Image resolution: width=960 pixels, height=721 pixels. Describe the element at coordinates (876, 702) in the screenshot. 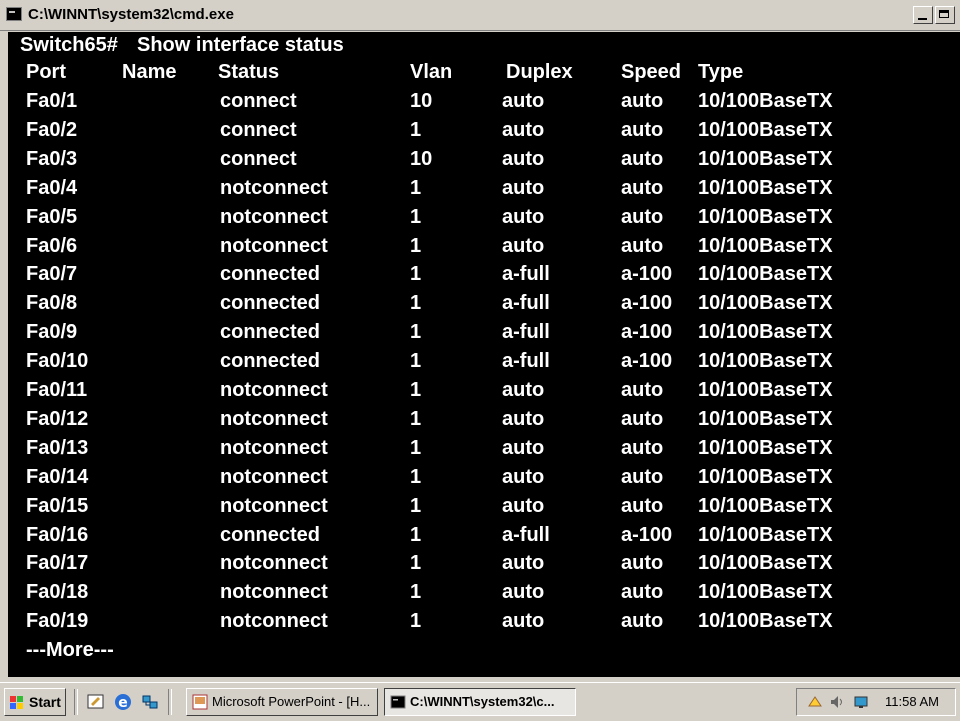

I see `system-tray: 11:58 AM` at that location.